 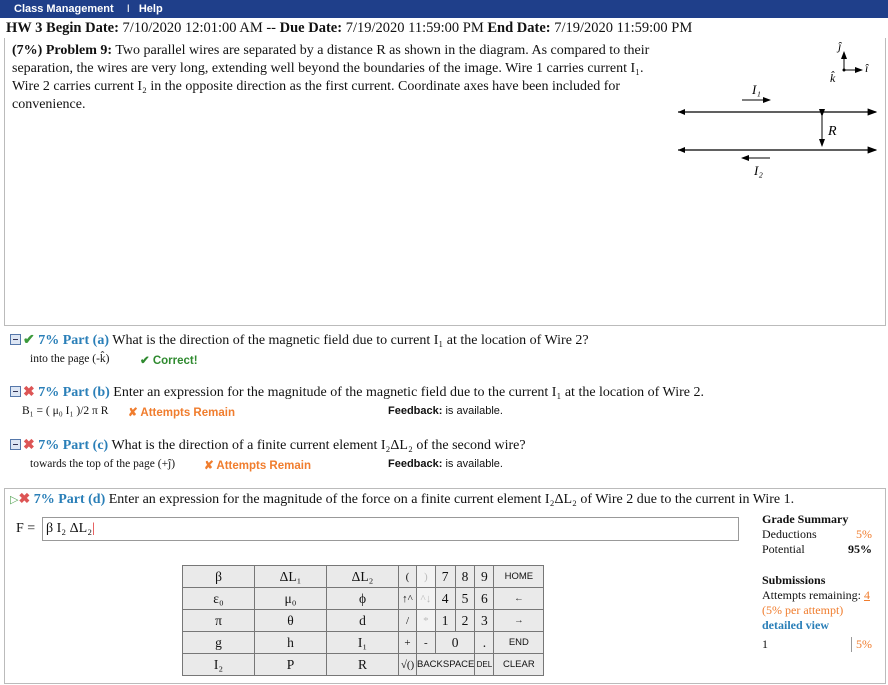 What do you see at coordinates (783, 549) in the screenshot?
I see `potential-label: Potential` at bounding box center [783, 549].